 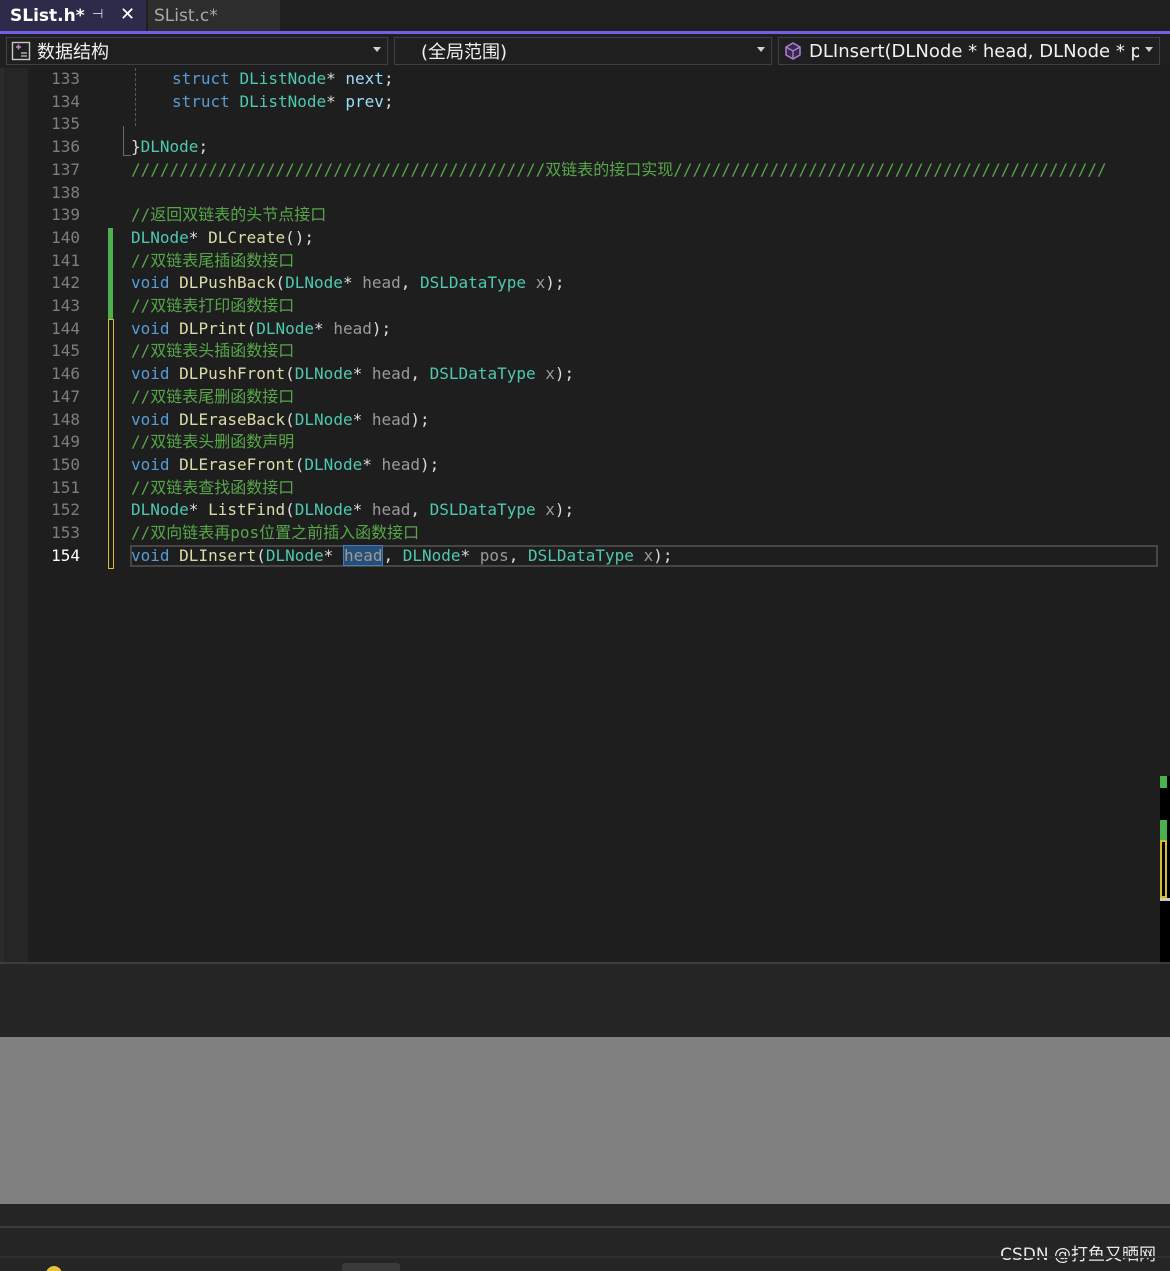 I want to click on code-line: 145 //双链表头插函数接口, so click(x=580, y=351).